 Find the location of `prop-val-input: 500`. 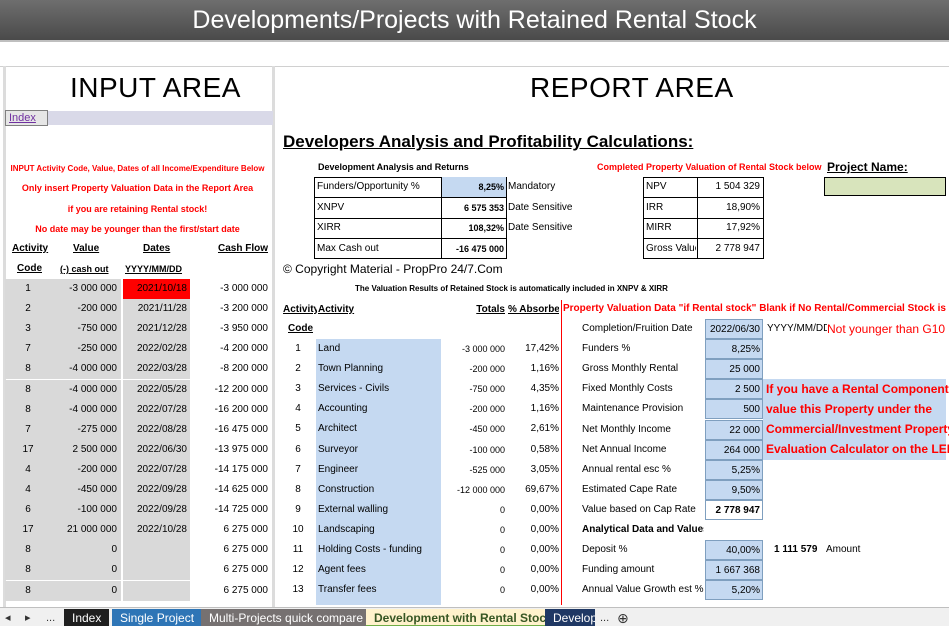

prop-val-input: 500 is located at coordinates (734, 409).